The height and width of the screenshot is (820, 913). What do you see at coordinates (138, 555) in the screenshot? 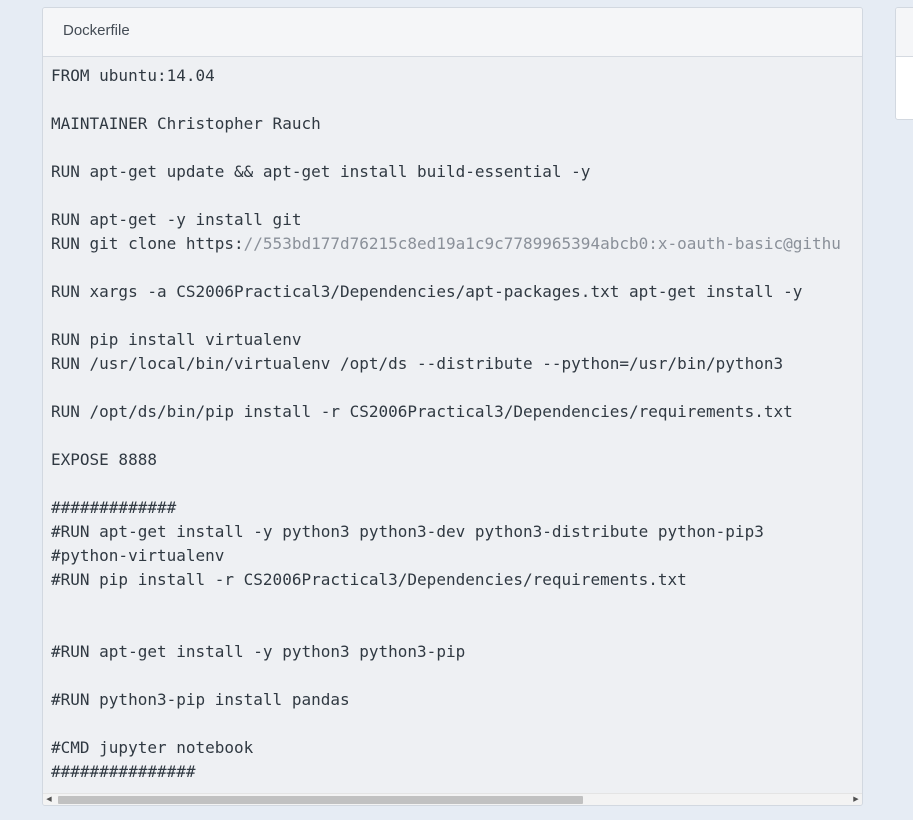
I see `code-line-21: #python-virtualenv` at bounding box center [138, 555].